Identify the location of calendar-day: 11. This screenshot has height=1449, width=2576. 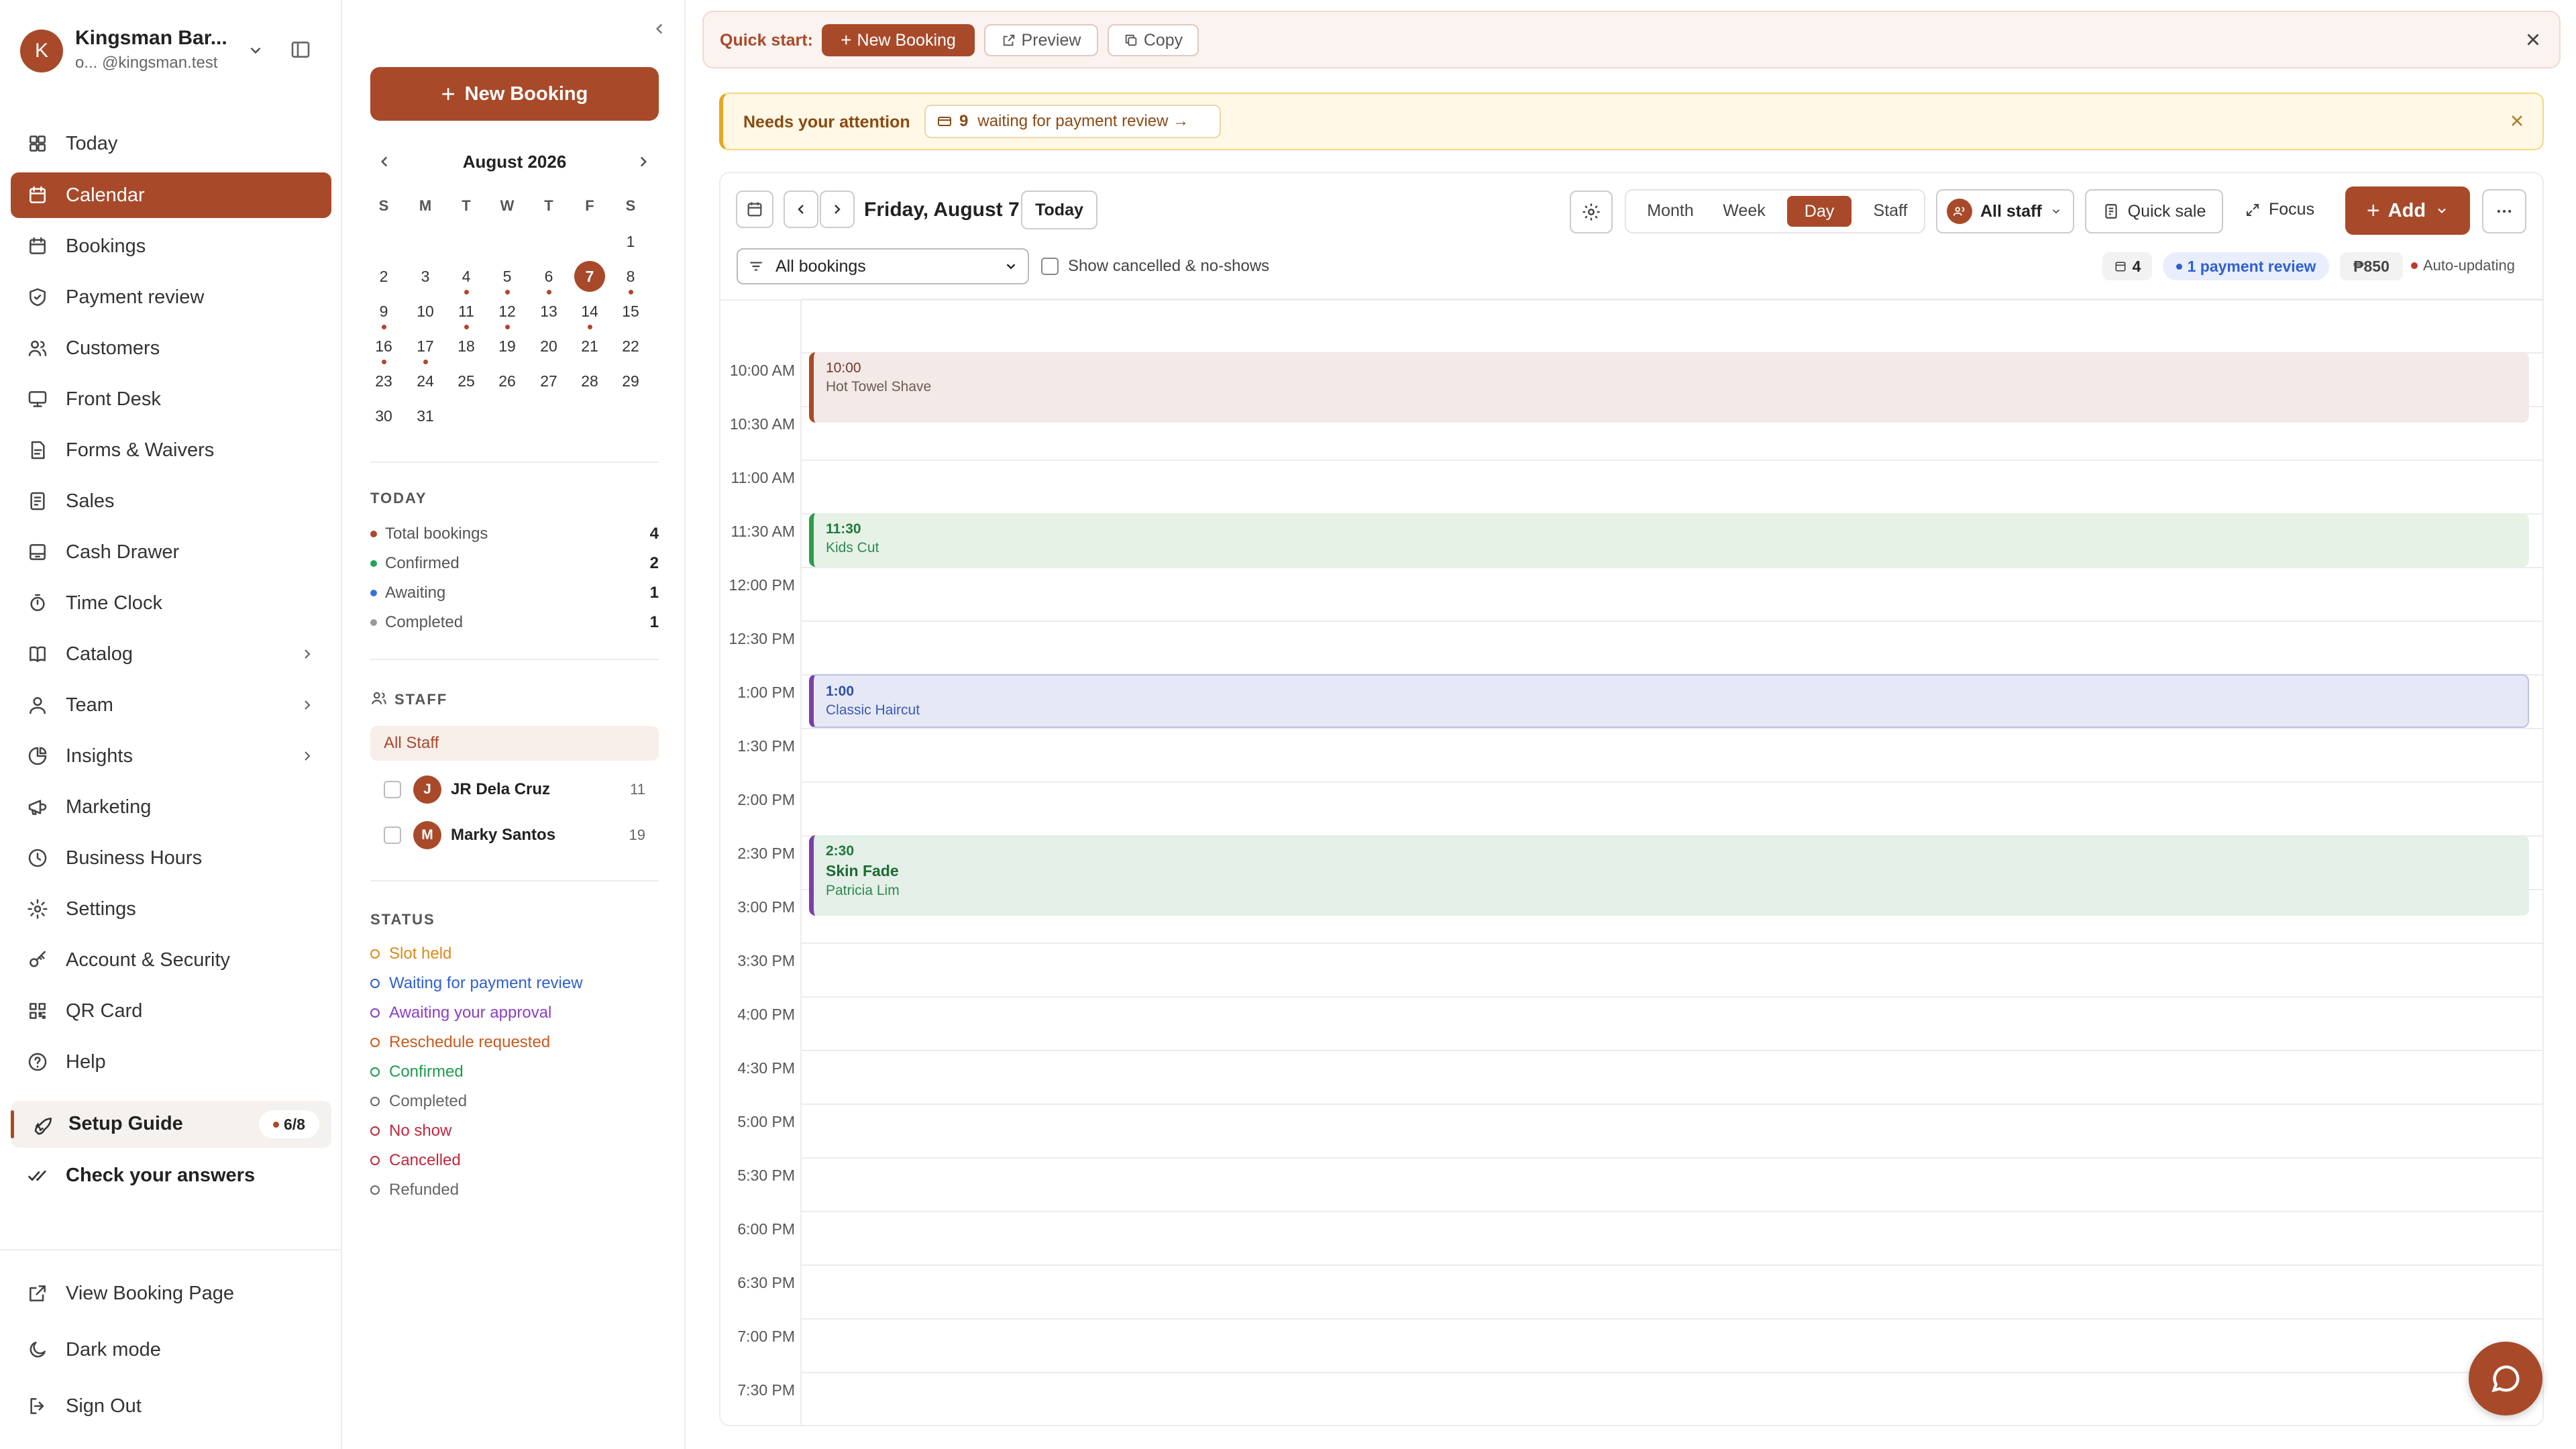
(466, 311).